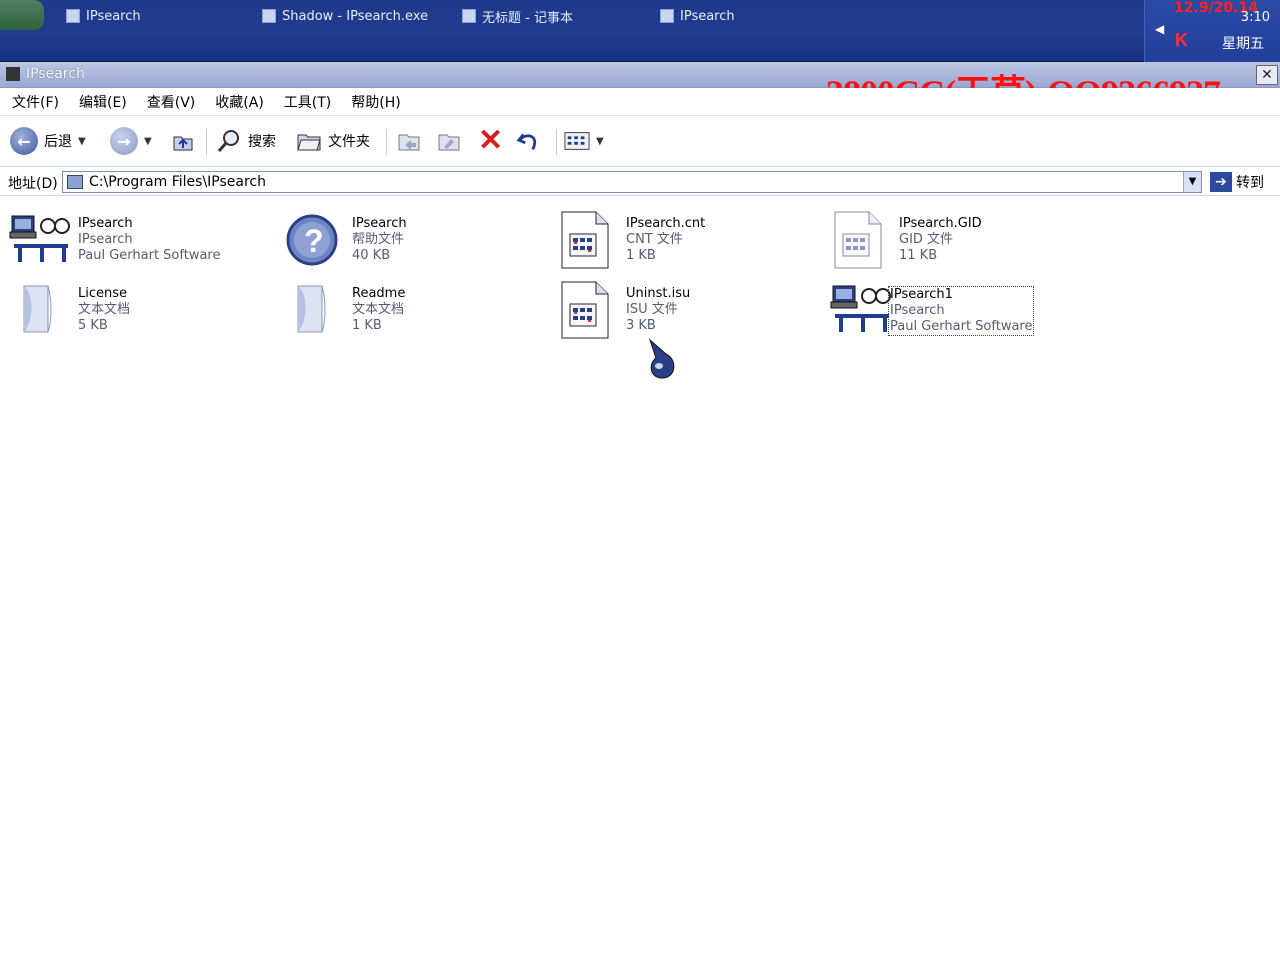 This screenshot has width=1280, height=960. I want to click on forward-arrow-icon: →, so click(124, 141).